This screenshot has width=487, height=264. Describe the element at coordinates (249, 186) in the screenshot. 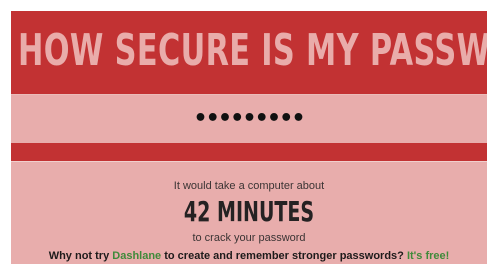

I see `result-intro-text: It would take a computer about` at that location.